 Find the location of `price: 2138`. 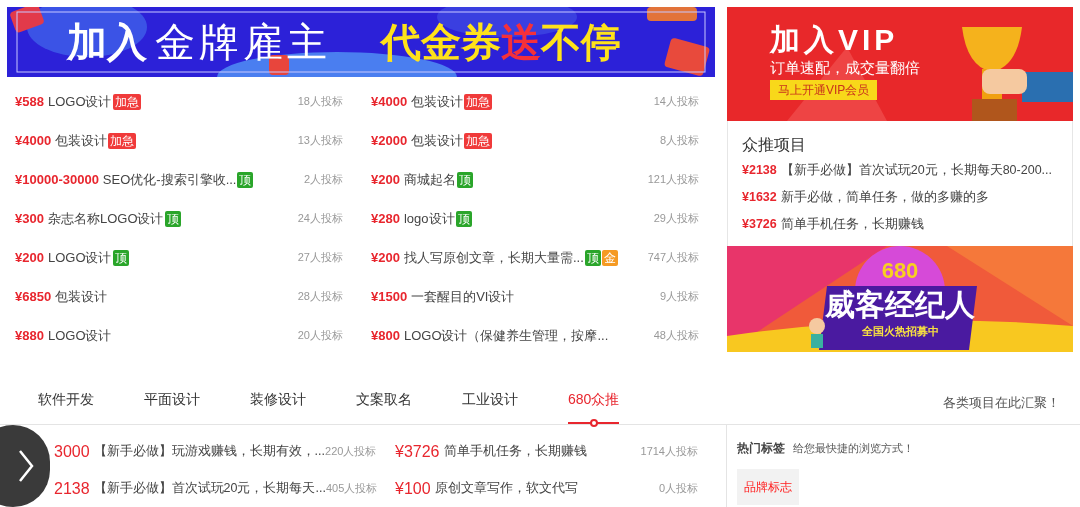

price: 2138 is located at coordinates (72, 488).